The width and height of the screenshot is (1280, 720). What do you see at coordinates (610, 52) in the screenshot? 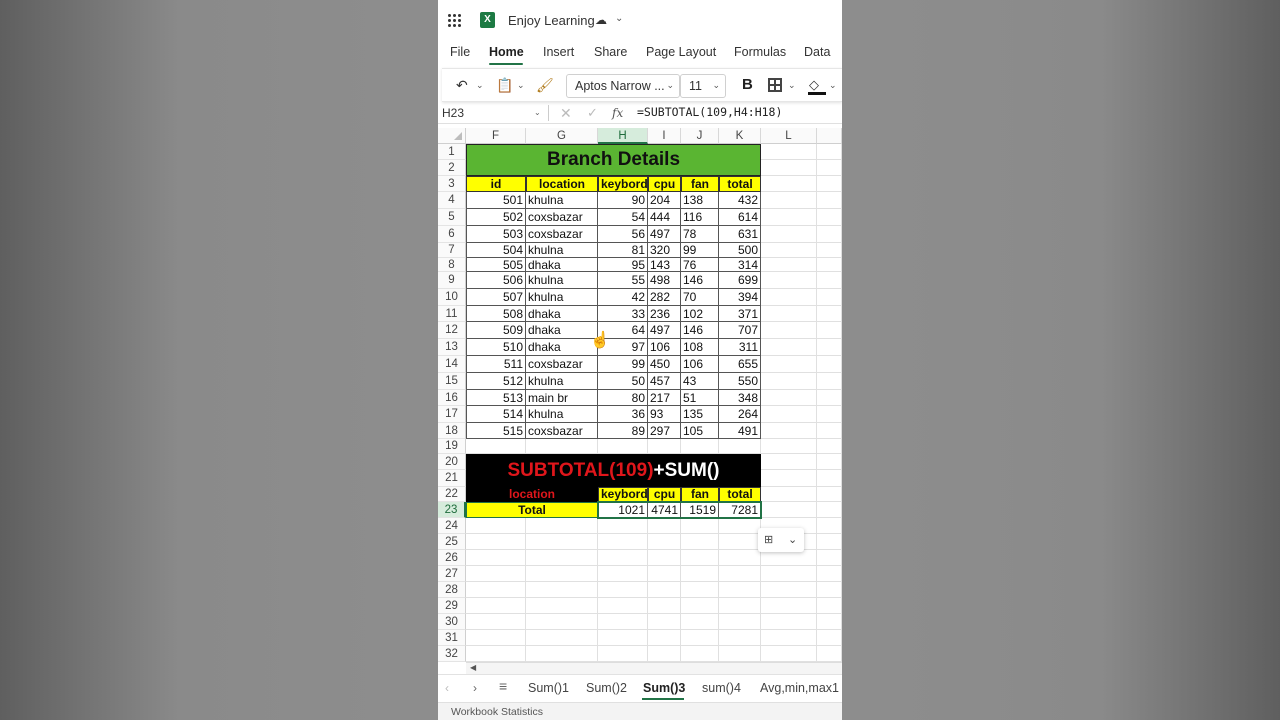
I see `tab-share: Share` at bounding box center [610, 52].